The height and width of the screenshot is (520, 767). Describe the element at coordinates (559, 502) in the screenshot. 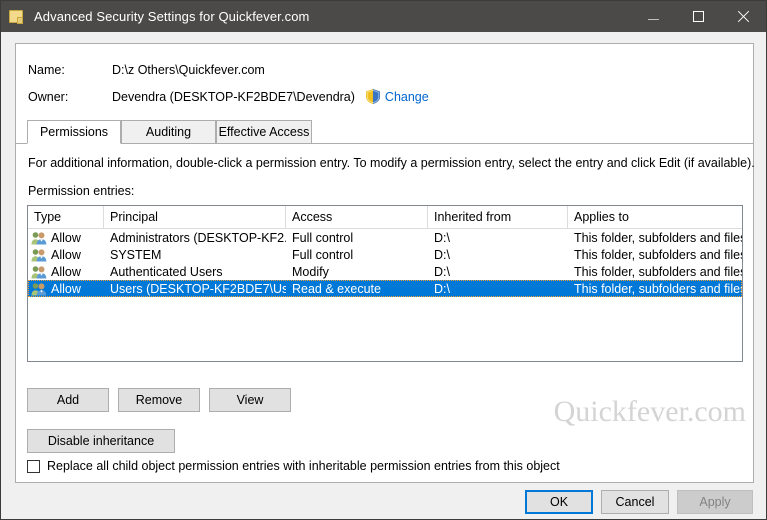

I see `ok-button: OK` at that location.